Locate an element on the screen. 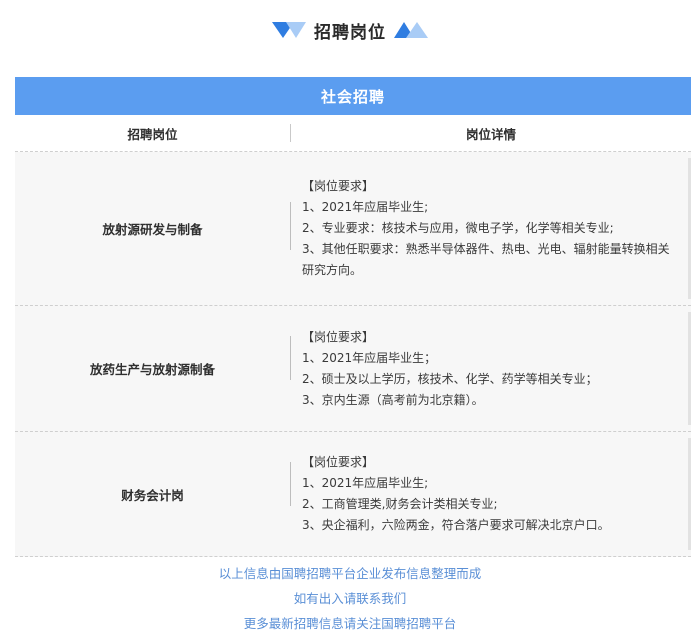  requirement-line: 3、其他任职要求：熟悉半导体器件、热电、光电、辐射能量转换相关研究方向。 is located at coordinates (486, 259).